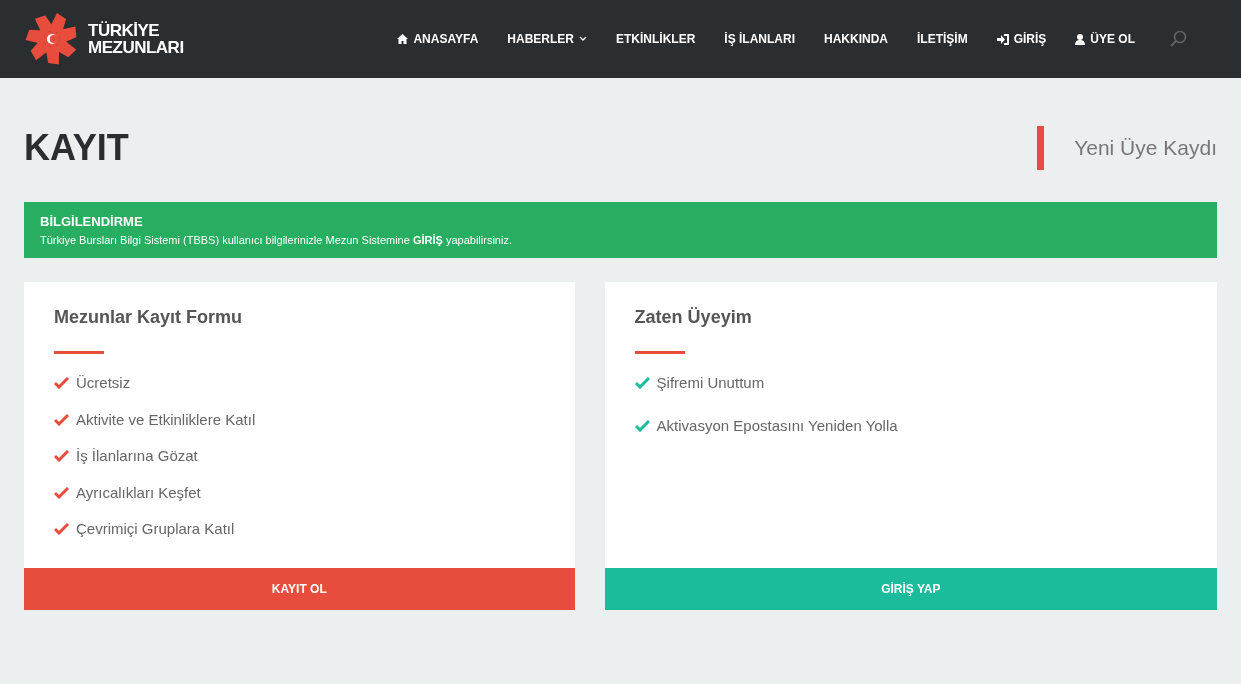 This screenshot has height=684, width=1241. I want to click on card-action-button: KAYIT OL, so click(299, 589).